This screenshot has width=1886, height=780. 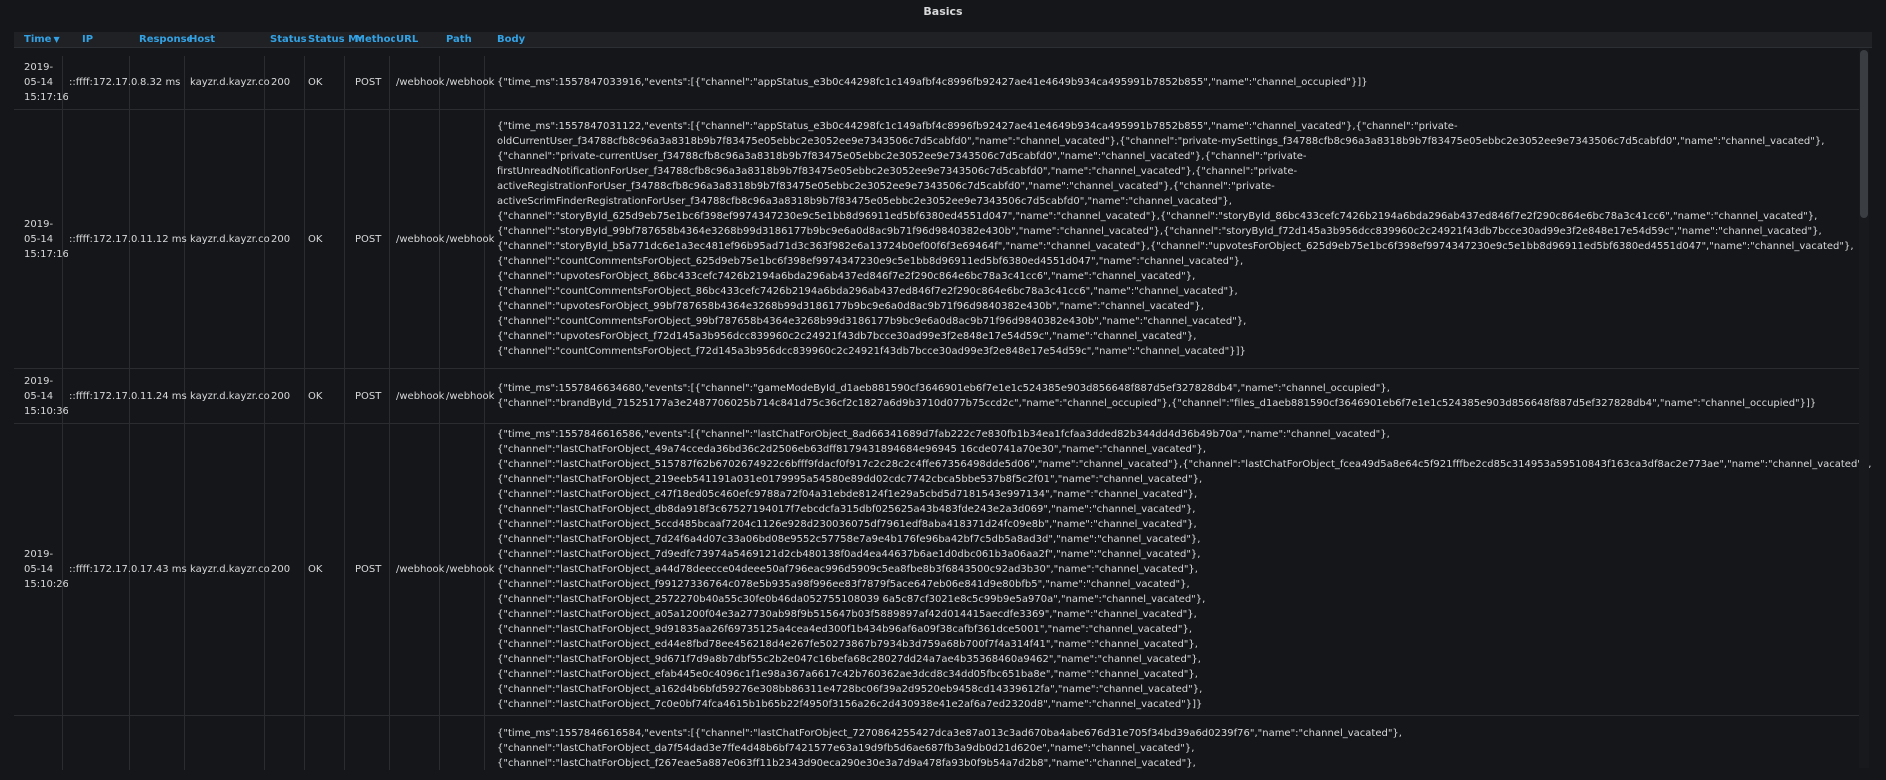 I want to click on cell-time: 2019- 05-14 15:10:26, so click(x=46, y=569).